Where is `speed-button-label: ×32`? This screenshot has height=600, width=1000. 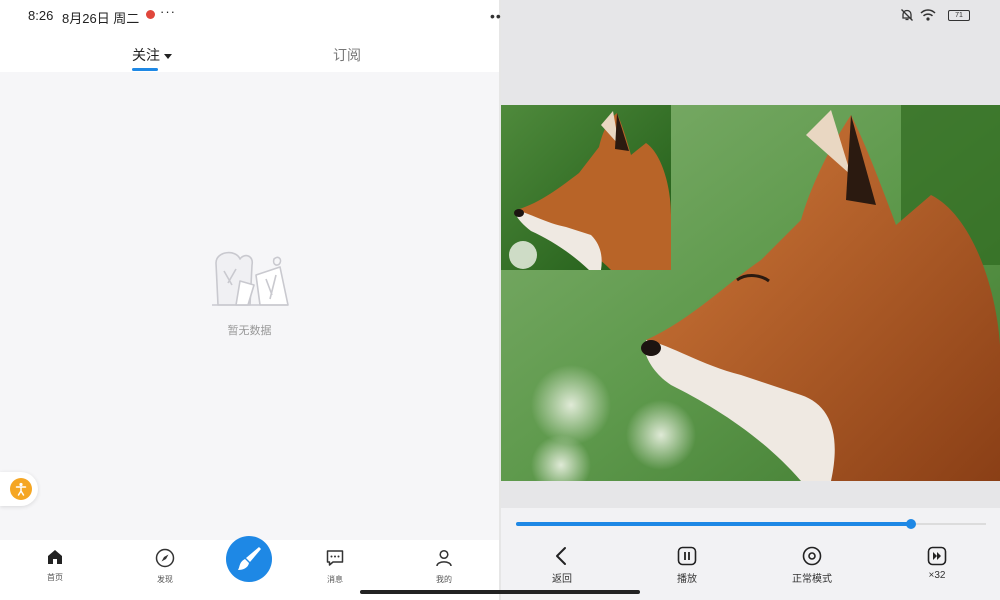 speed-button-label: ×32 is located at coordinates (937, 575).